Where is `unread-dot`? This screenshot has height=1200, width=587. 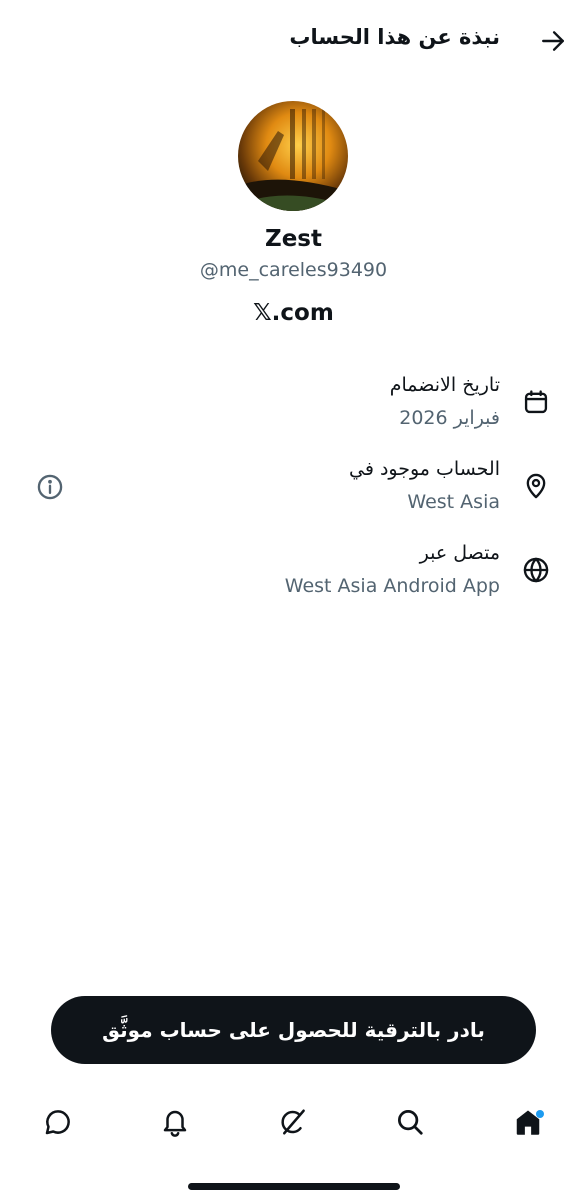 unread-dot is located at coordinates (540, 1114).